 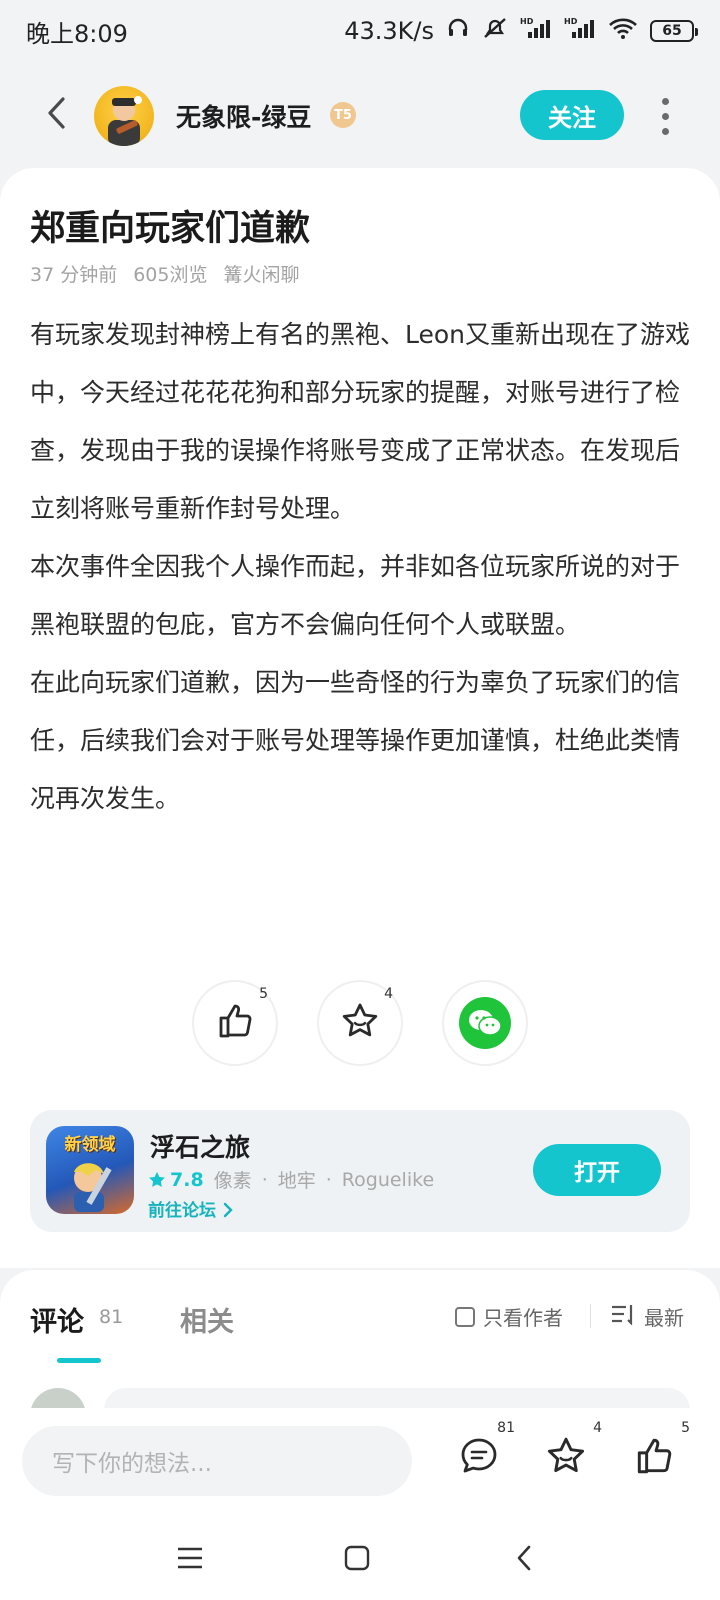 I want to click on game-tag: 像素, so click(x=232, y=1181).